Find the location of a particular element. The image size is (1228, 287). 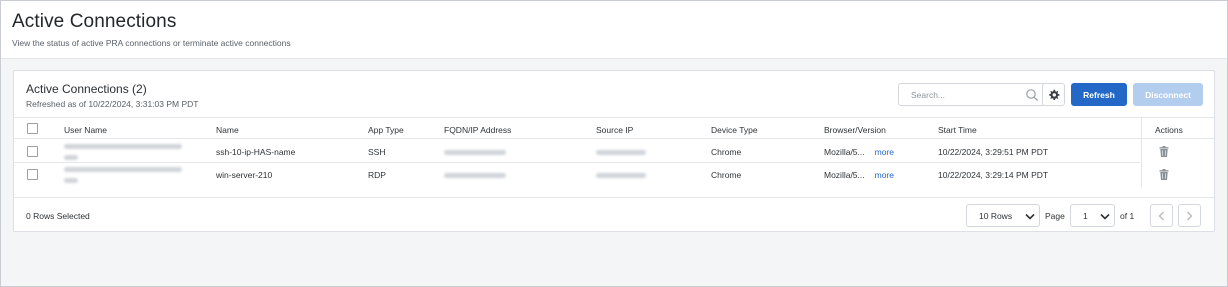

gear-icon is located at coordinates (1053, 94).